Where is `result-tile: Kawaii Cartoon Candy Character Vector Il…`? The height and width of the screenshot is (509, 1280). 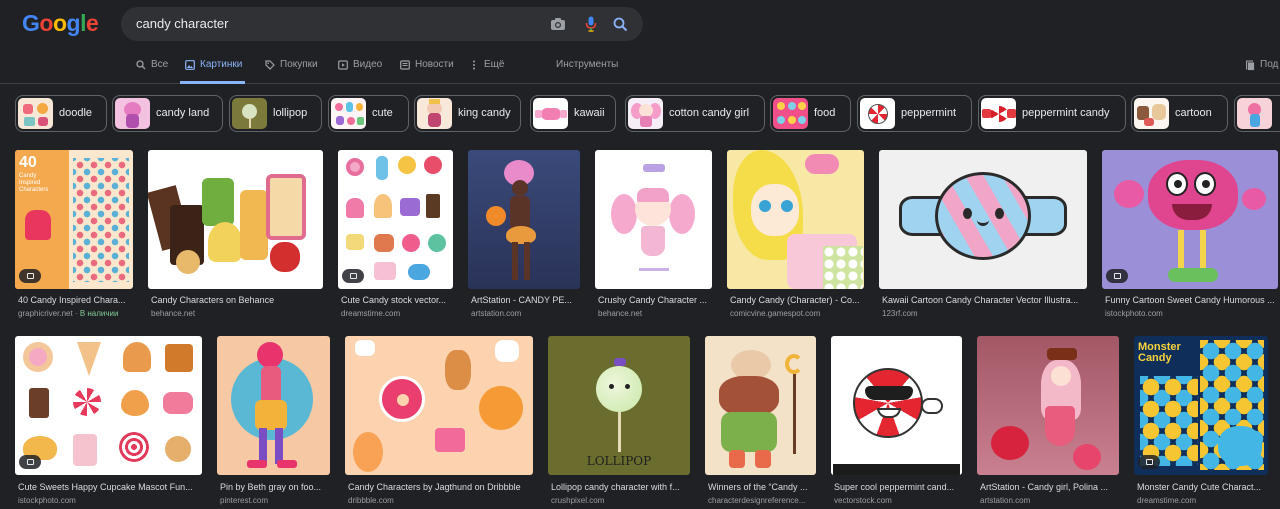 result-tile: Kawaii Cartoon Candy Character Vector Il… is located at coordinates (983, 235).